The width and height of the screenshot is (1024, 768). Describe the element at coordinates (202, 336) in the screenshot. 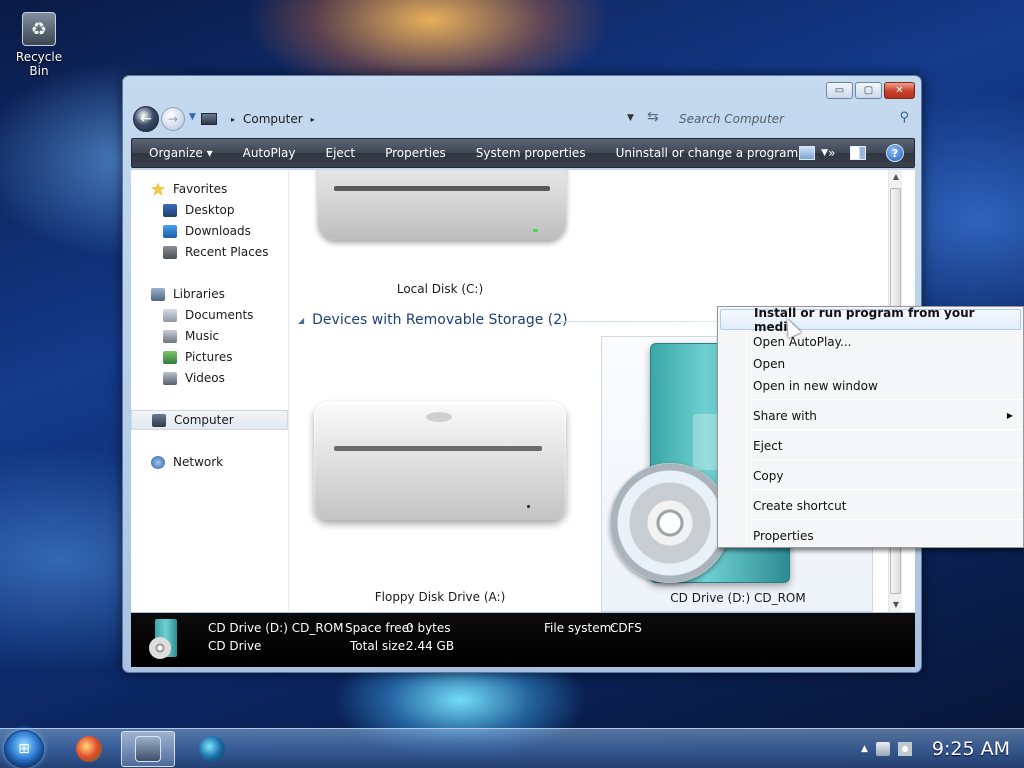

I see `nav-label: Music` at that location.